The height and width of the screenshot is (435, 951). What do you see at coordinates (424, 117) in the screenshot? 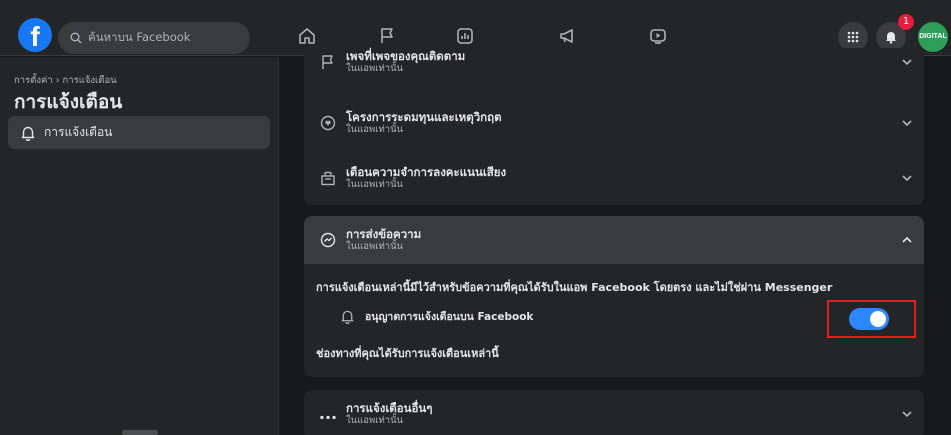
I see `section-title: โครงการระดมทุนและเหตุวิกฤต` at bounding box center [424, 117].